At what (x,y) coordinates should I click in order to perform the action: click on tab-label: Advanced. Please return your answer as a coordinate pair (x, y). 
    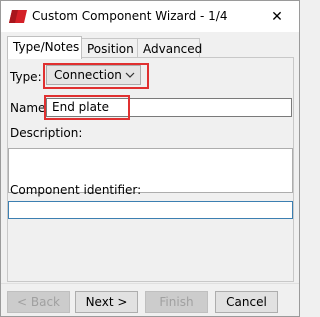
    Looking at the image, I should click on (173, 49).